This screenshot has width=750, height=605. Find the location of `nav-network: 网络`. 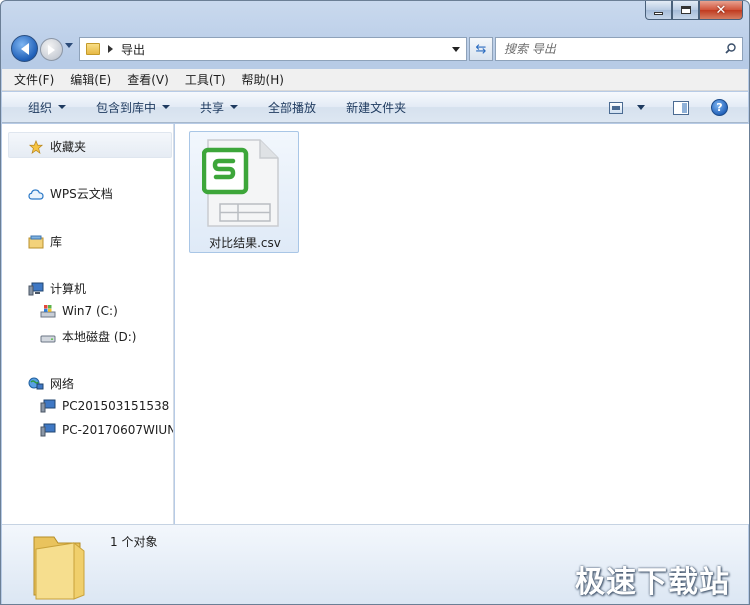

nav-network: 网络 is located at coordinates (51, 383).